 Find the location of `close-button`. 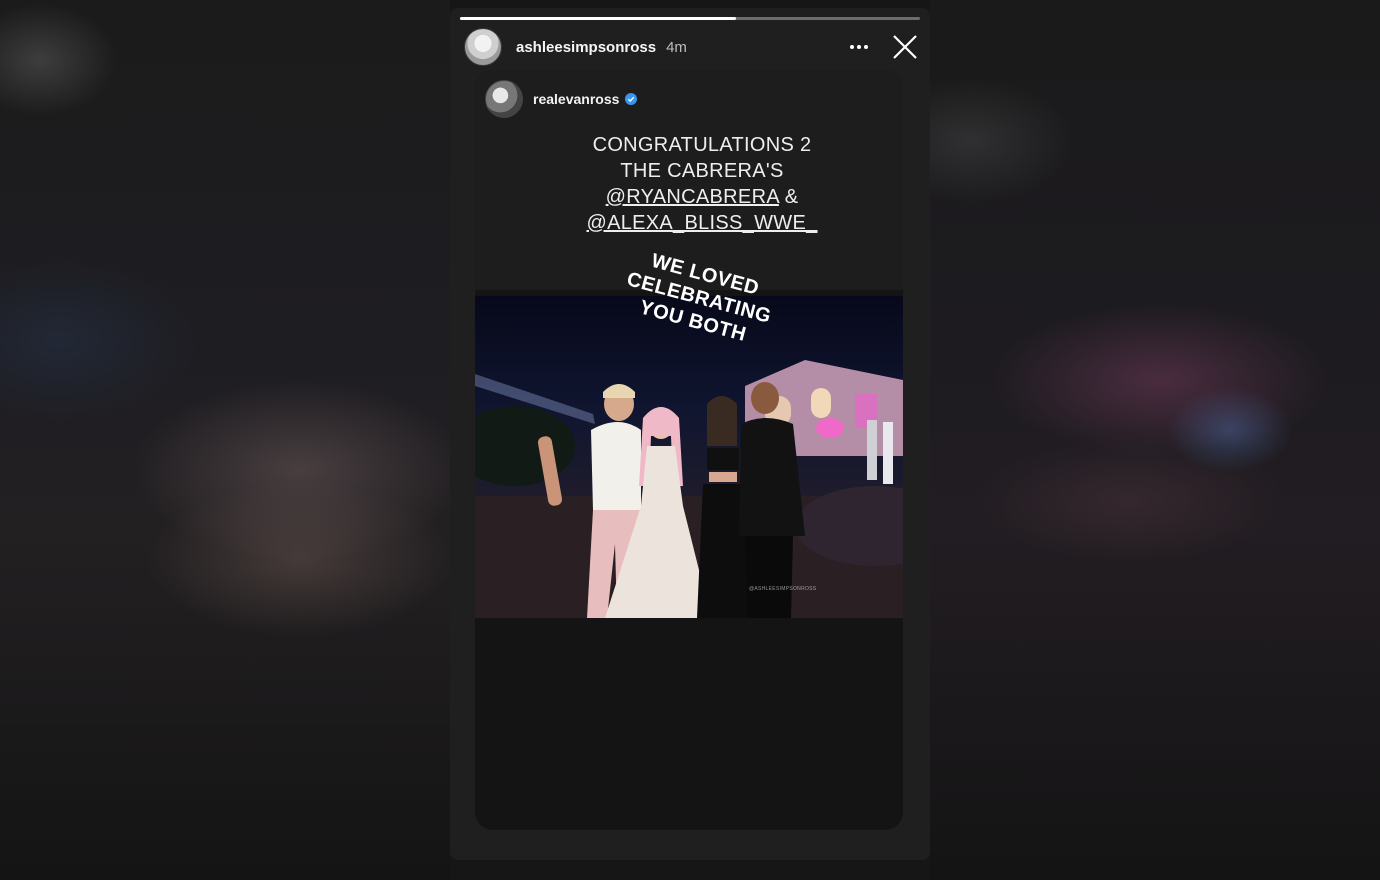

close-button is located at coordinates (905, 47).